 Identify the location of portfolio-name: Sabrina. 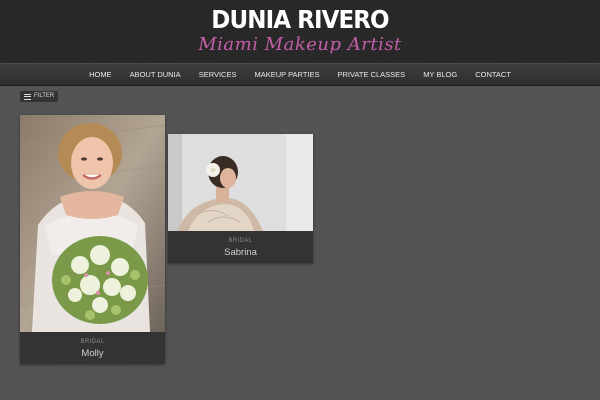
(240, 253).